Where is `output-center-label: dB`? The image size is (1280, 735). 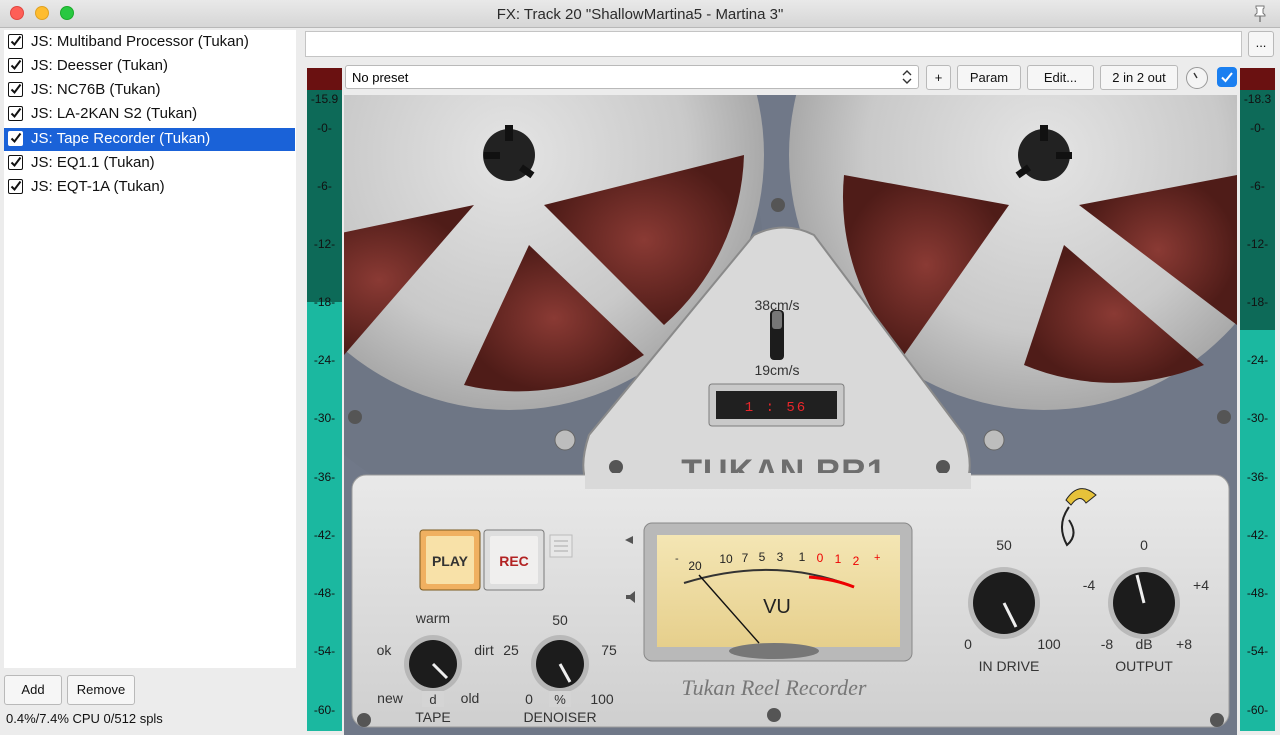
output-center-label: dB is located at coordinates (1143, 644).